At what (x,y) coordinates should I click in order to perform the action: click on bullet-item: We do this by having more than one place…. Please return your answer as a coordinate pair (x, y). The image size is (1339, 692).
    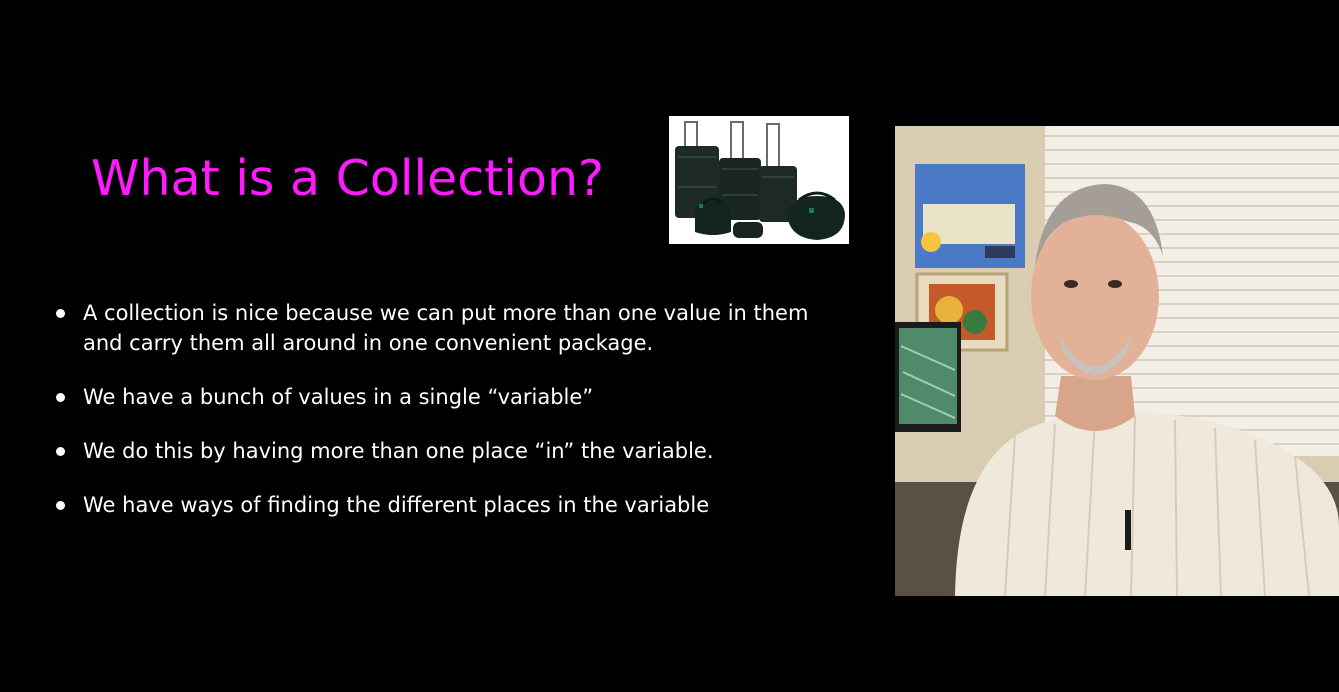
    Looking at the image, I should click on (440, 451).